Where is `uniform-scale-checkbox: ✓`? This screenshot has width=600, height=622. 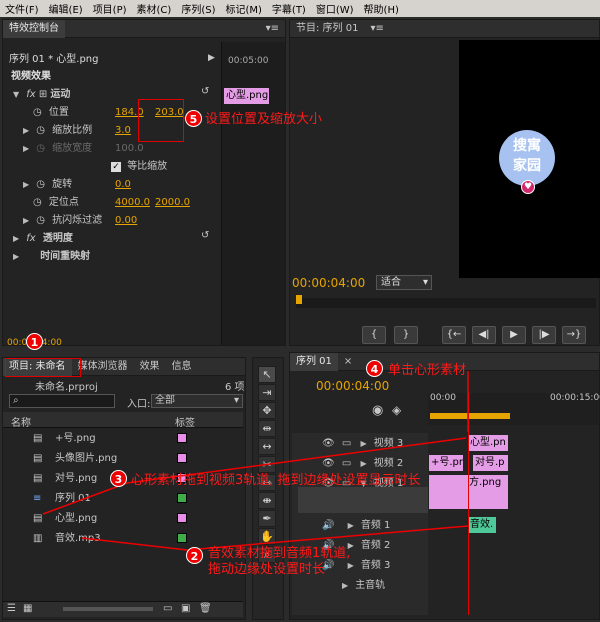
uniform-scale-checkbox: ✓ is located at coordinates (116, 167).